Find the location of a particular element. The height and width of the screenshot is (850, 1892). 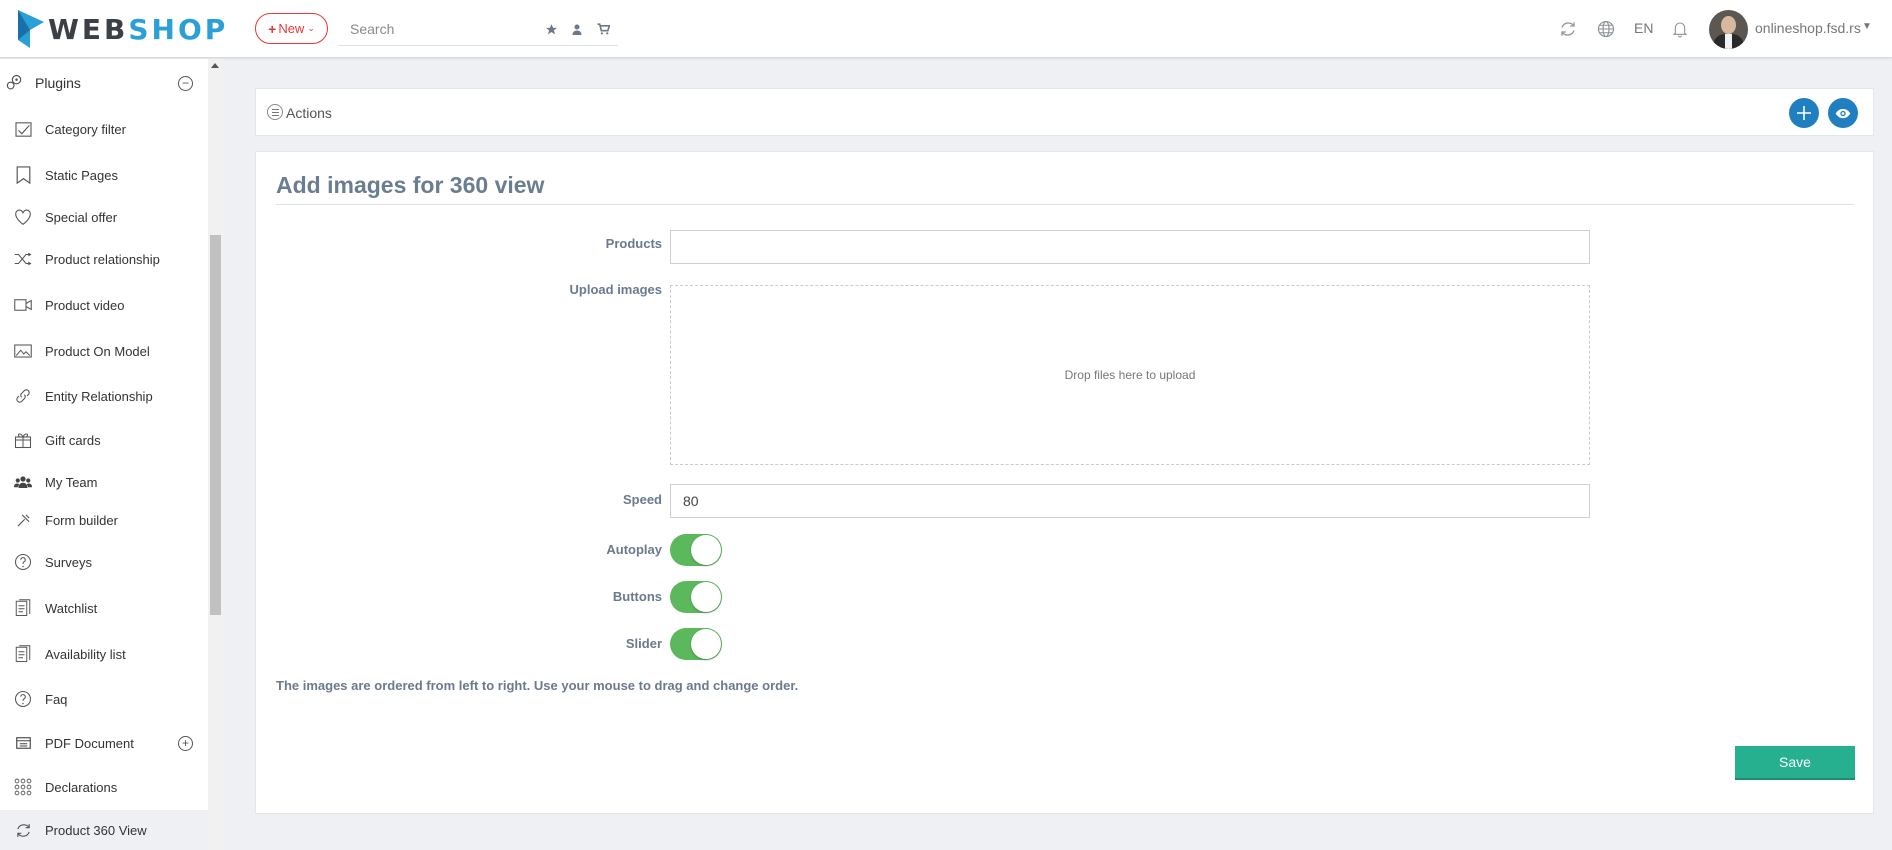

logo-text: WEBSHOP is located at coordinates (138, 29).